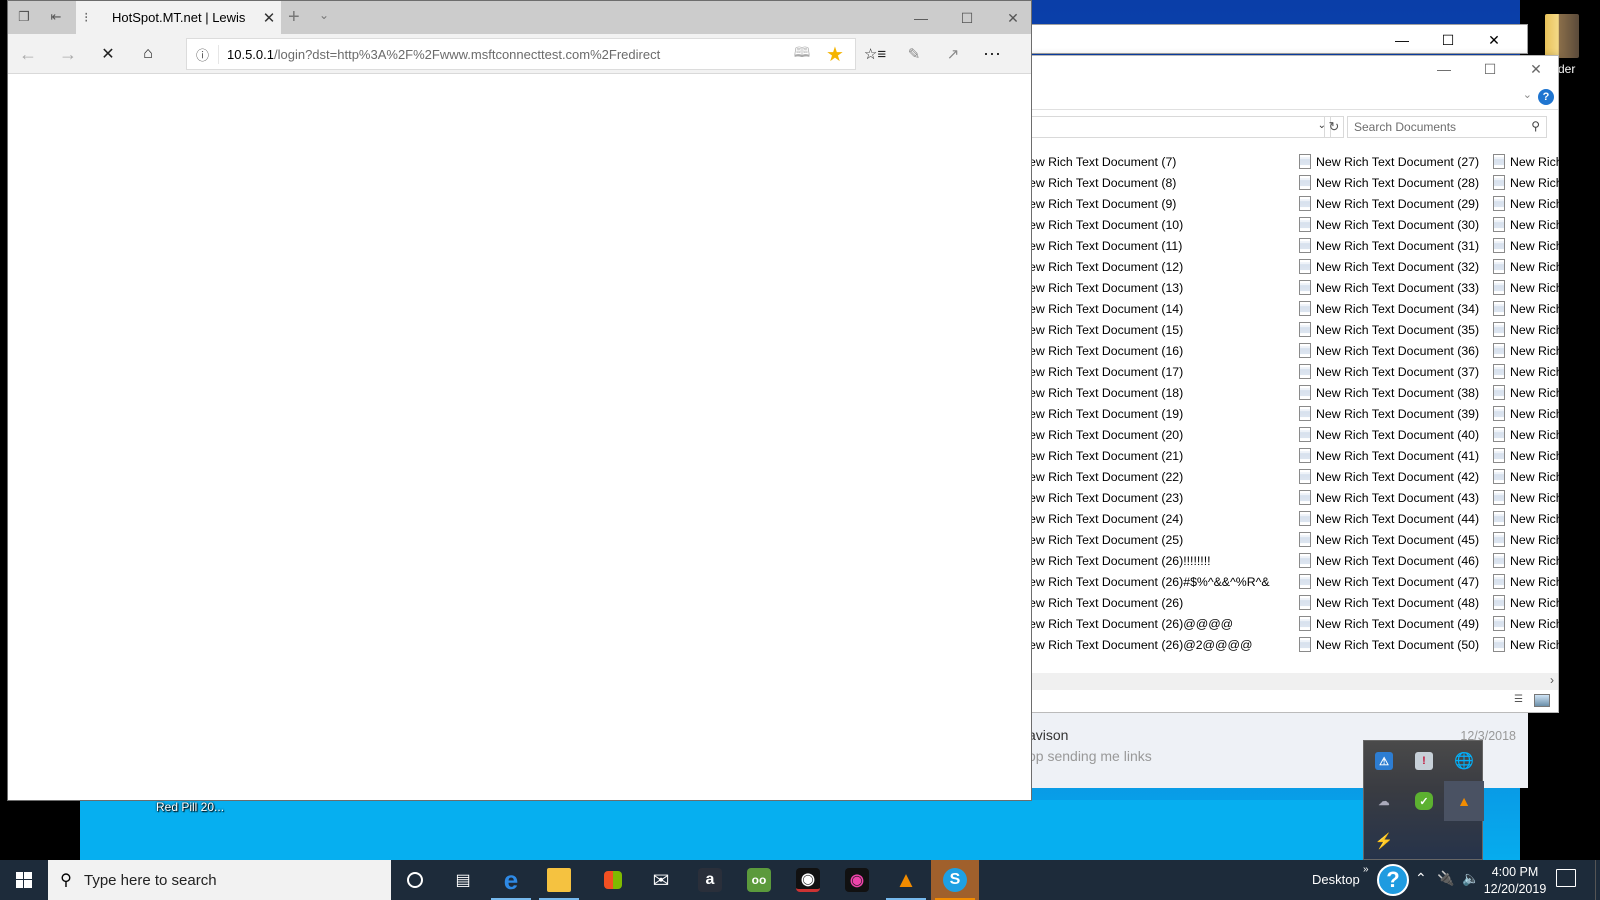  I want to click on file-item: New Rich Text Document (34), so click(1389, 308).